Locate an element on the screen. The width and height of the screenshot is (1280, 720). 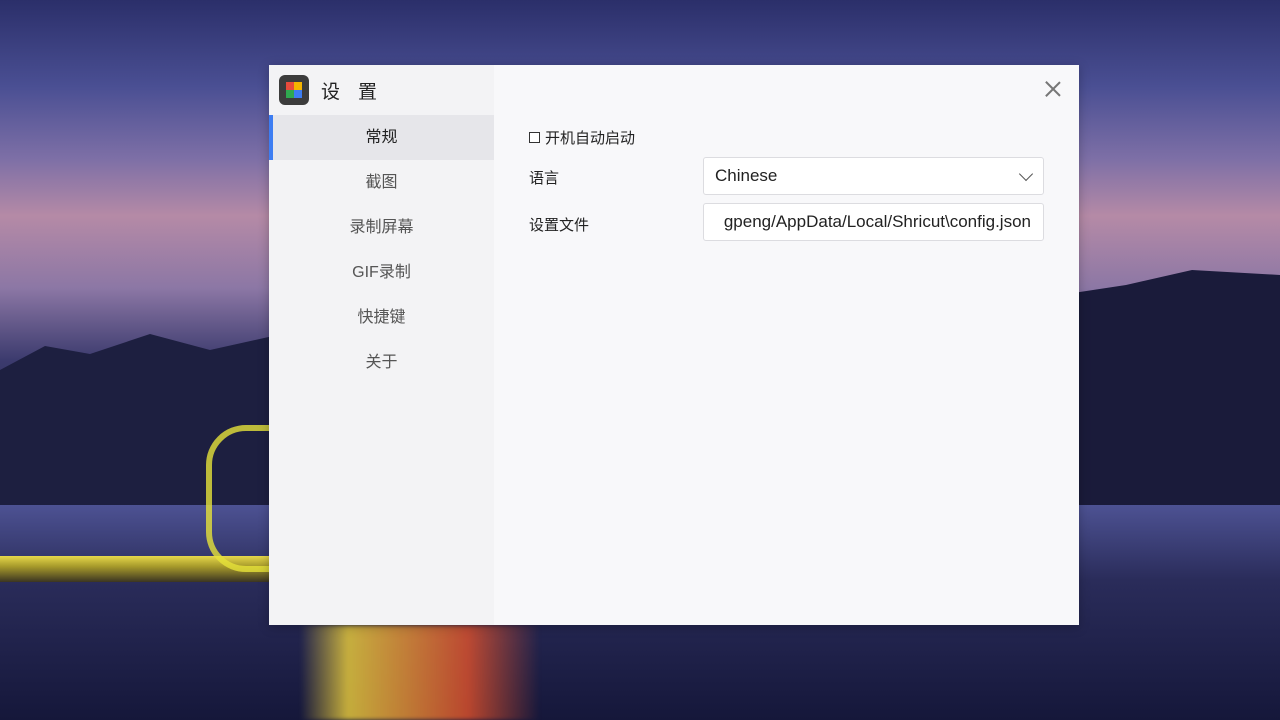
app-logo-icon is located at coordinates (294, 90).